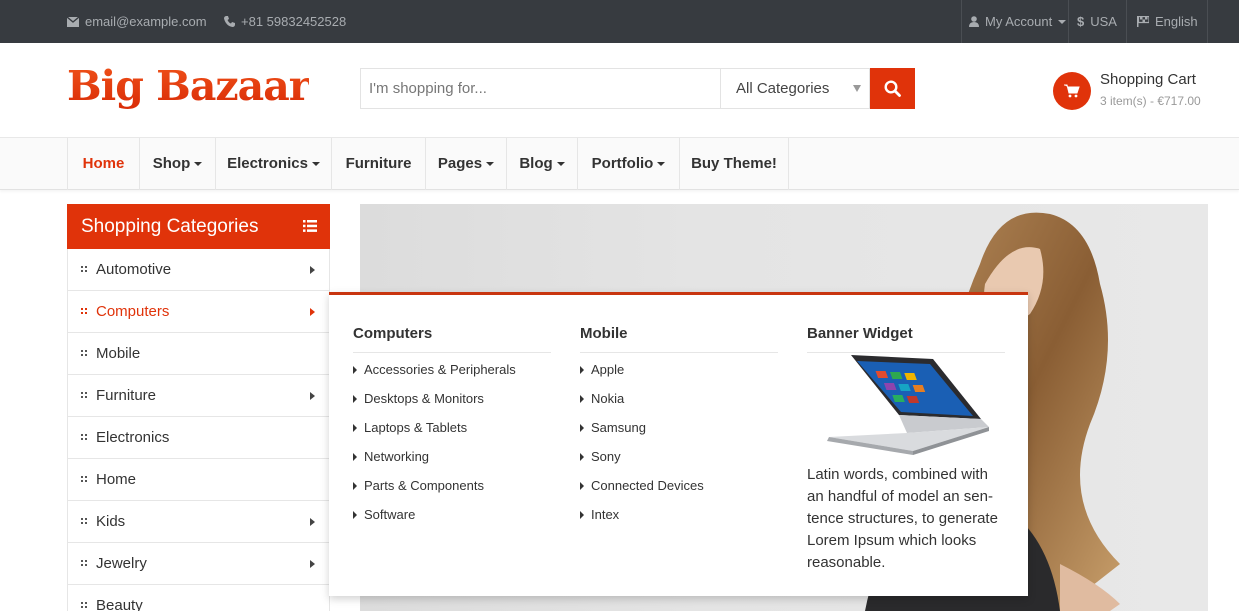 This screenshot has width=1239, height=611. What do you see at coordinates (1143, 21) in the screenshot?
I see `flag-icon` at bounding box center [1143, 21].